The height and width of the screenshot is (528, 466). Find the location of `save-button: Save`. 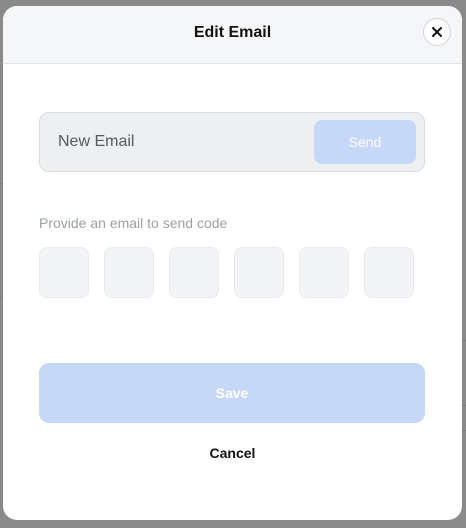

save-button: Save is located at coordinates (232, 393).